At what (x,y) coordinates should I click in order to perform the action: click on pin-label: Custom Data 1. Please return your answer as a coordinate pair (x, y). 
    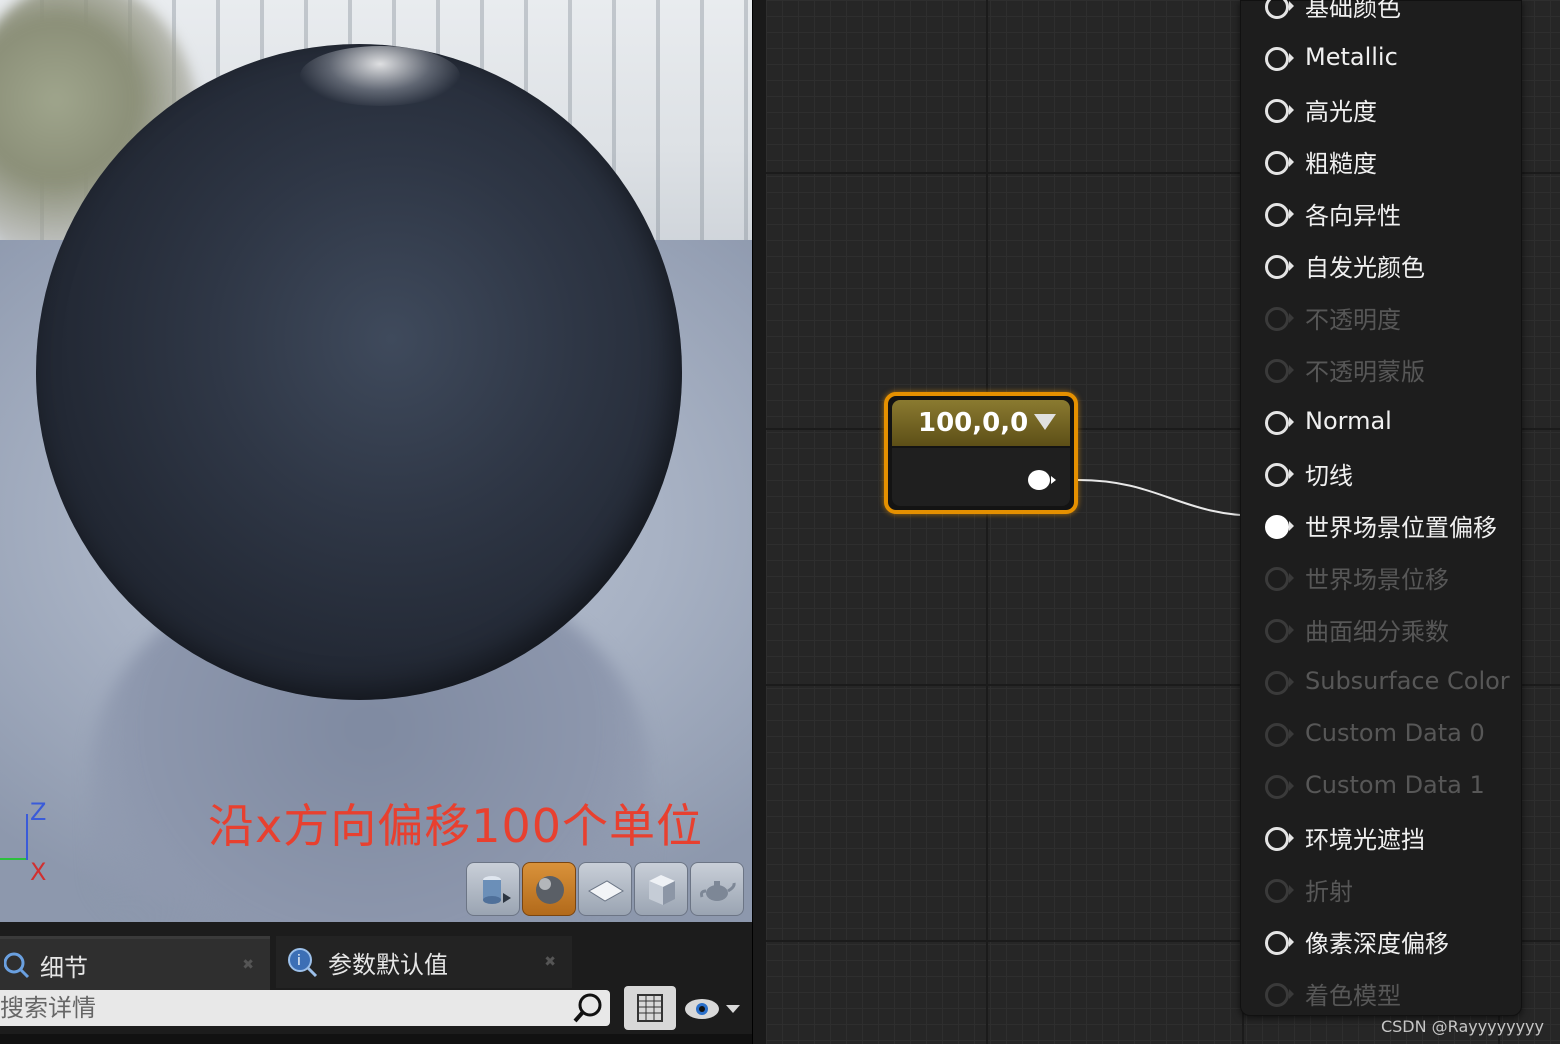
    Looking at the image, I should click on (1395, 785).